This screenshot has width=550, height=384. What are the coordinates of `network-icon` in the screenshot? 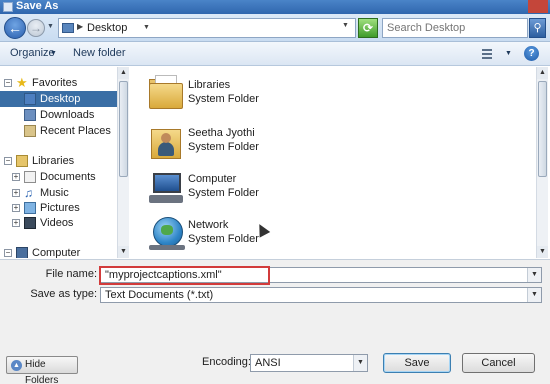 It's located at (166, 233).